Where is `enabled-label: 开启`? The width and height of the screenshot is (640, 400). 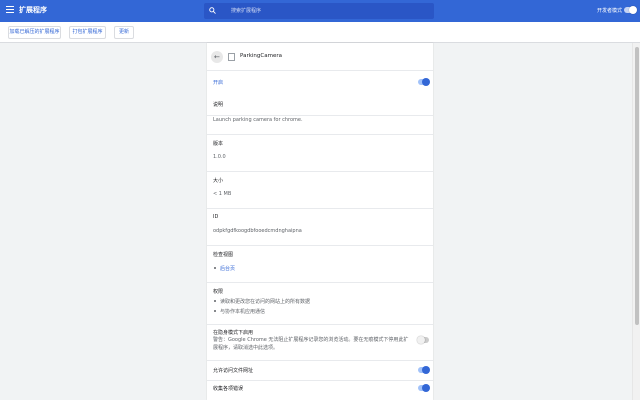
enabled-label: 开启 is located at coordinates (218, 83).